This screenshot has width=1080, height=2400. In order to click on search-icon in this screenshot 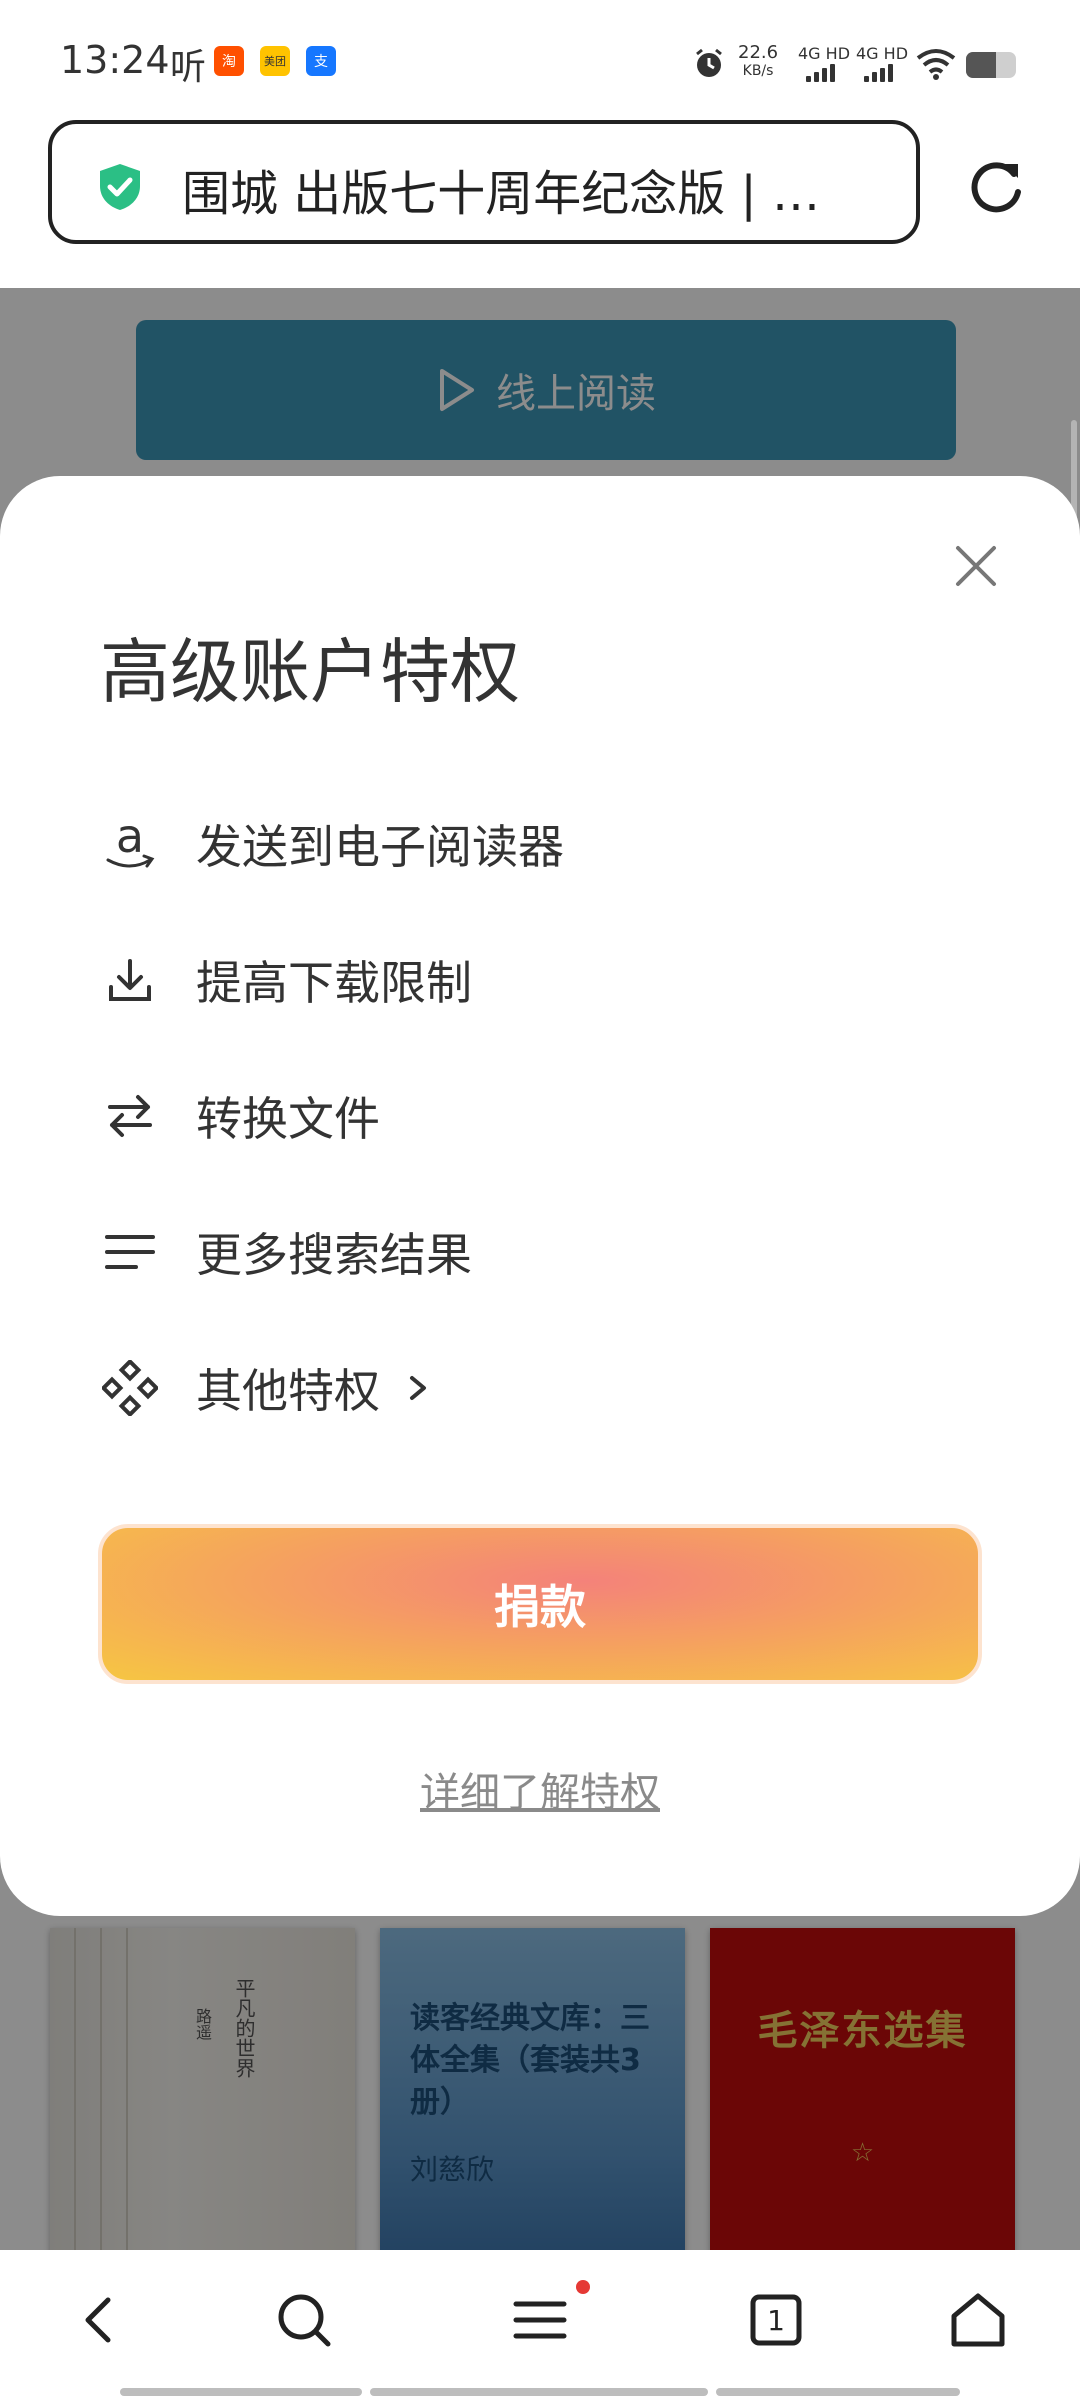, I will do `click(304, 2320)`.